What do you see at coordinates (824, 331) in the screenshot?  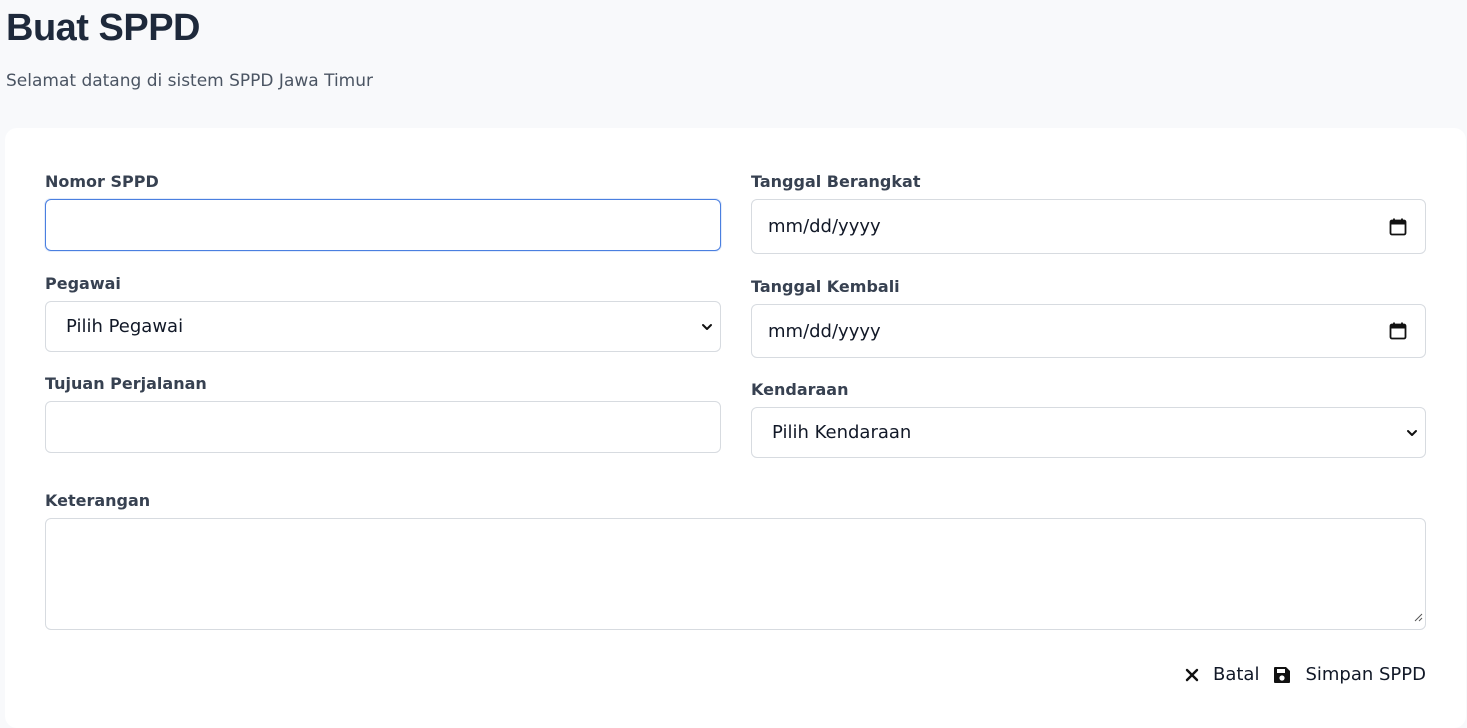 I see `tanggal-kembali-placeholder: mm/dd/yyyy` at bounding box center [824, 331].